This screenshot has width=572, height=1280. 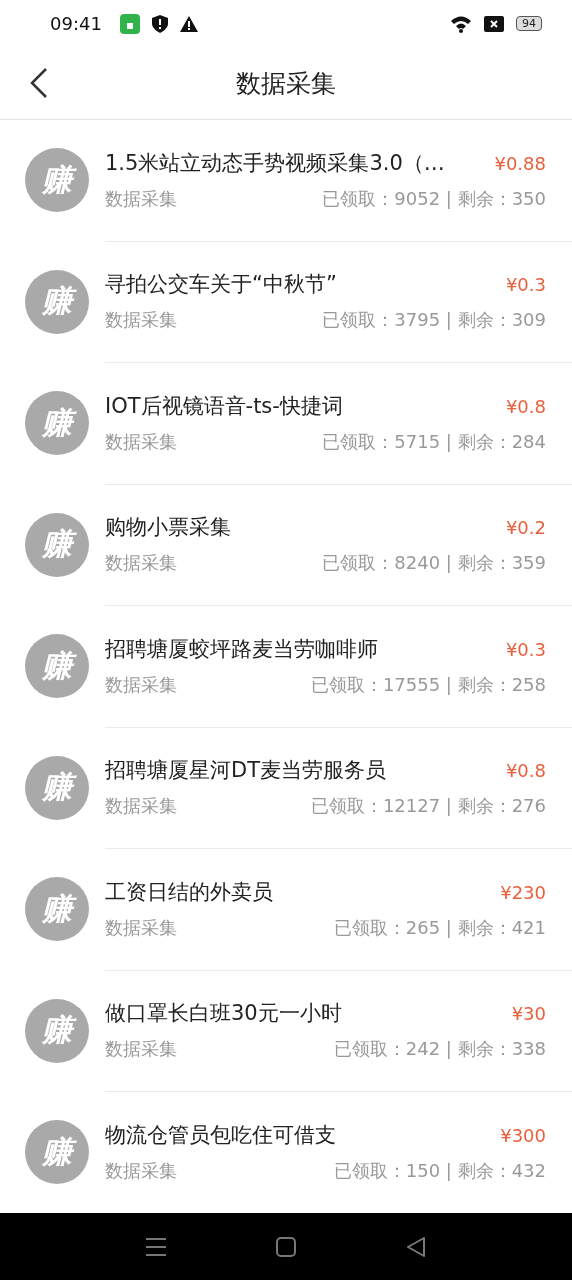 I want to click on task-stats: 已领取：8240 | 剩余：359, so click(x=434, y=563).